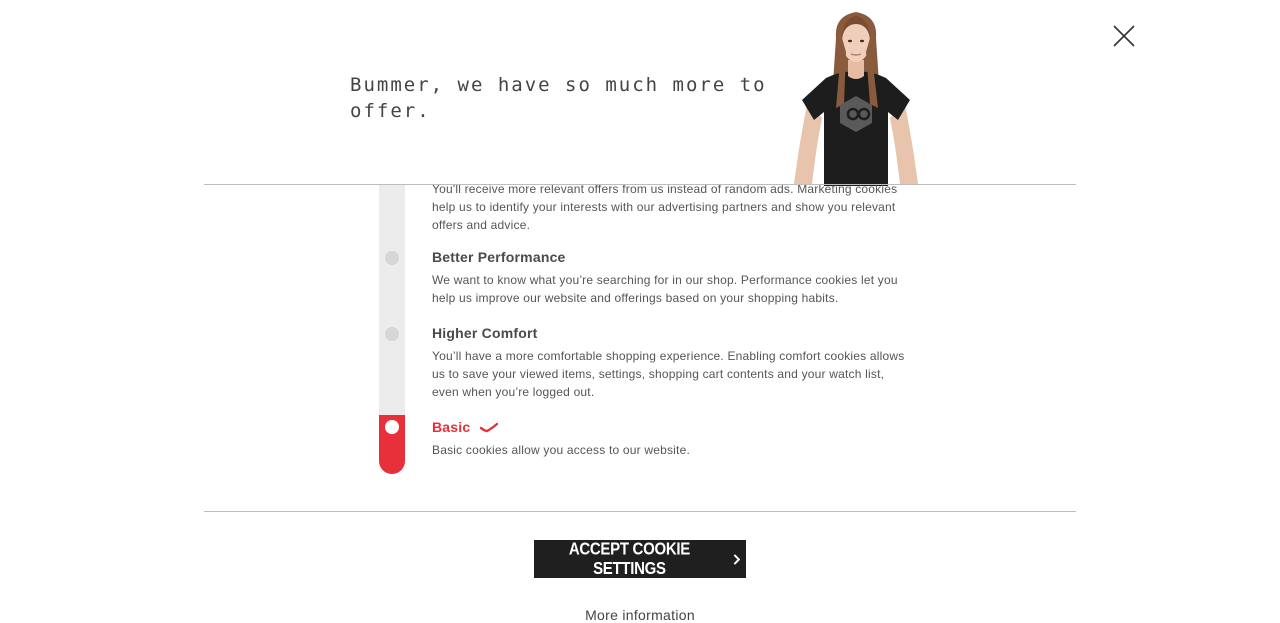 The height and width of the screenshot is (623, 1280). What do you see at coordinates (640, 511) in the screenshot?
I see `bottom-divider` at bounding box center [640, 511].